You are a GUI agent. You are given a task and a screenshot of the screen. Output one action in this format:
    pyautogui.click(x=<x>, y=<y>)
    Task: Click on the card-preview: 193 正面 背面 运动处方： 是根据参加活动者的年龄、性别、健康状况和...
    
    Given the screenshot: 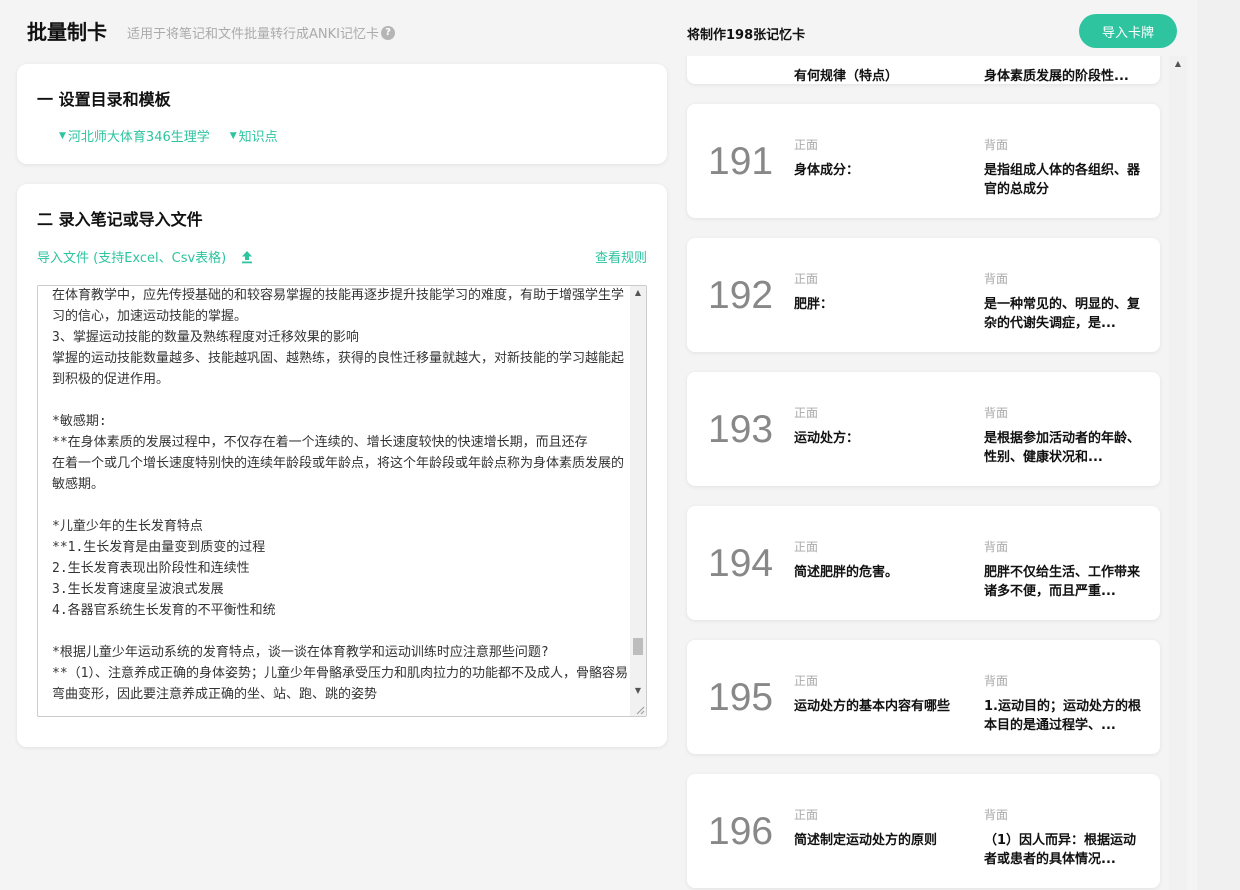 What is the action you would take?
    pyautogui.click(x=923, y=429)
    